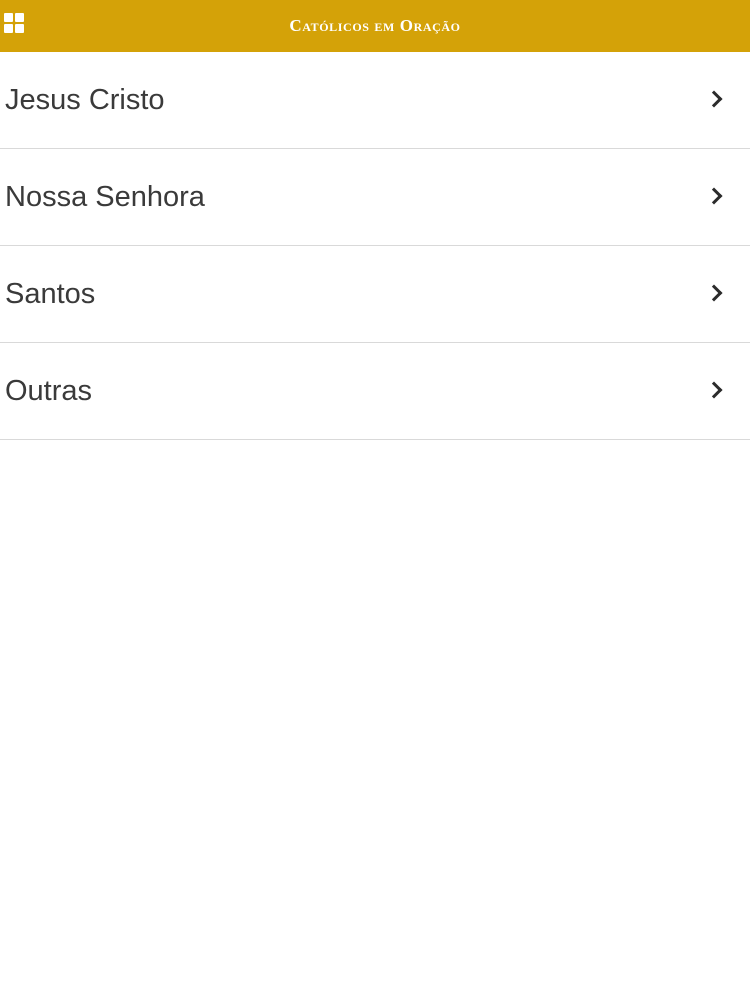  What do you see at coordinates (375, 100) in the screenshot?
I see `list-item-jesus-cristo: Jesus Cristo` at bounding box center [375, 100].